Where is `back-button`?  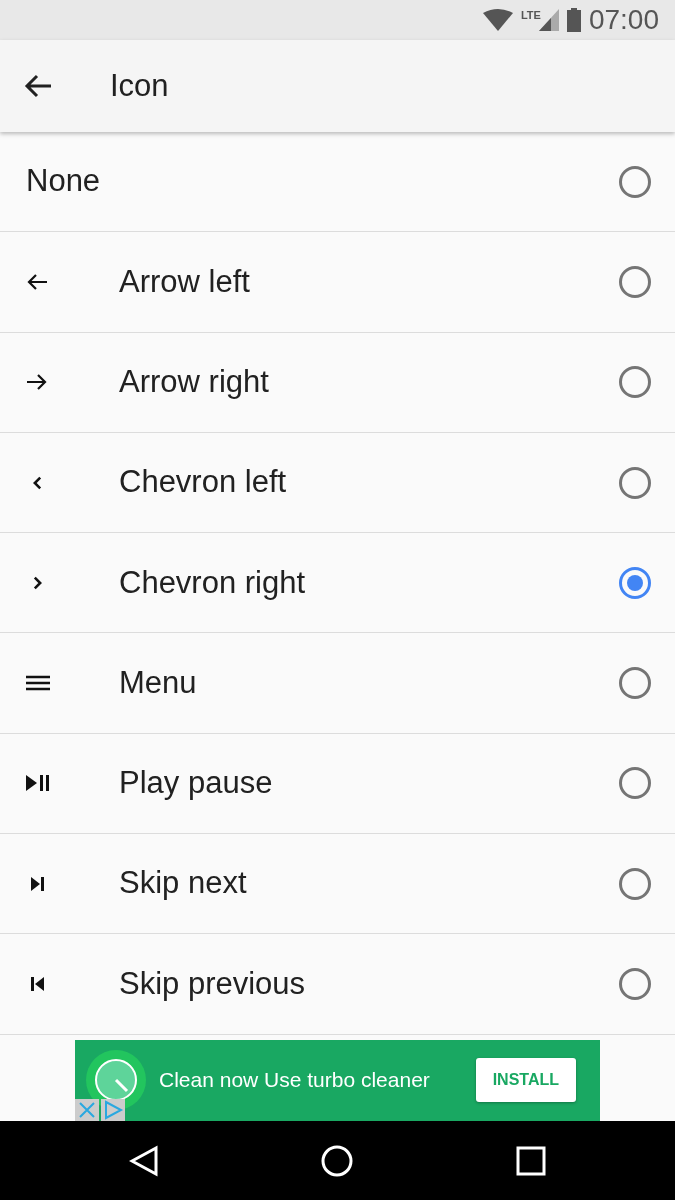
back-button is located at coordinates (38, 86).